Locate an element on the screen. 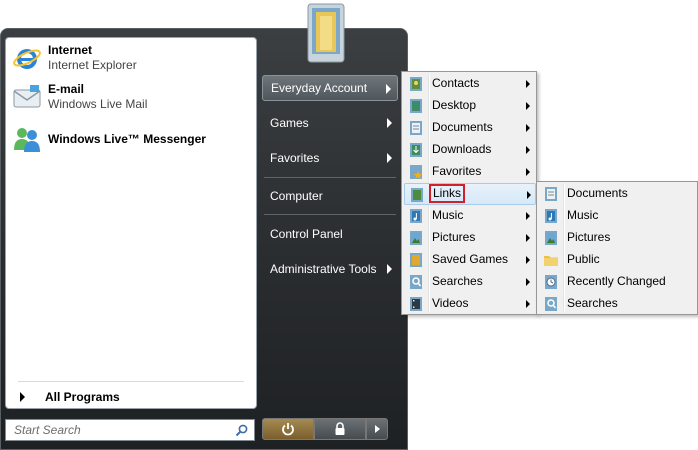 This screenshot has width=698, height=450. right-item-control-panel: Control Panel is located at coordinates (330, 234).